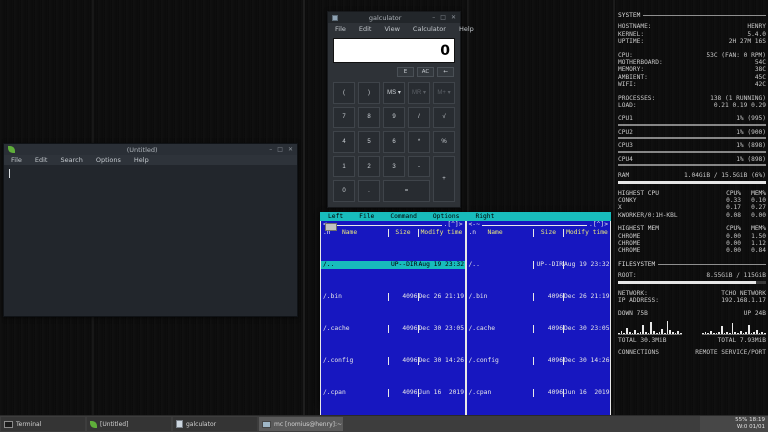 The width and height of the screenshot is (768, 432). Describe the element at coordinates (335, 217) in the screenshot. I see `mc-menu-item: Left` at that location.